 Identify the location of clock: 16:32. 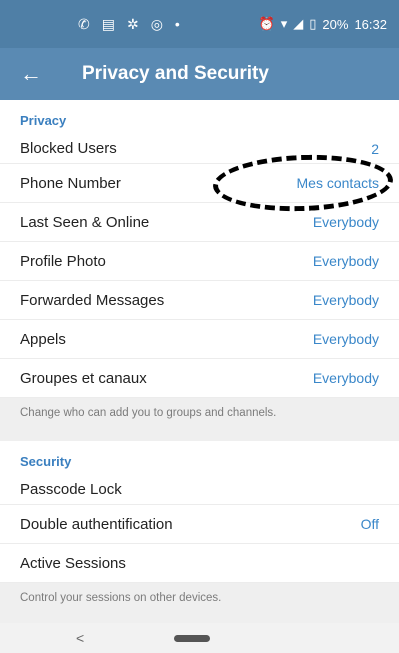
(370, 24).